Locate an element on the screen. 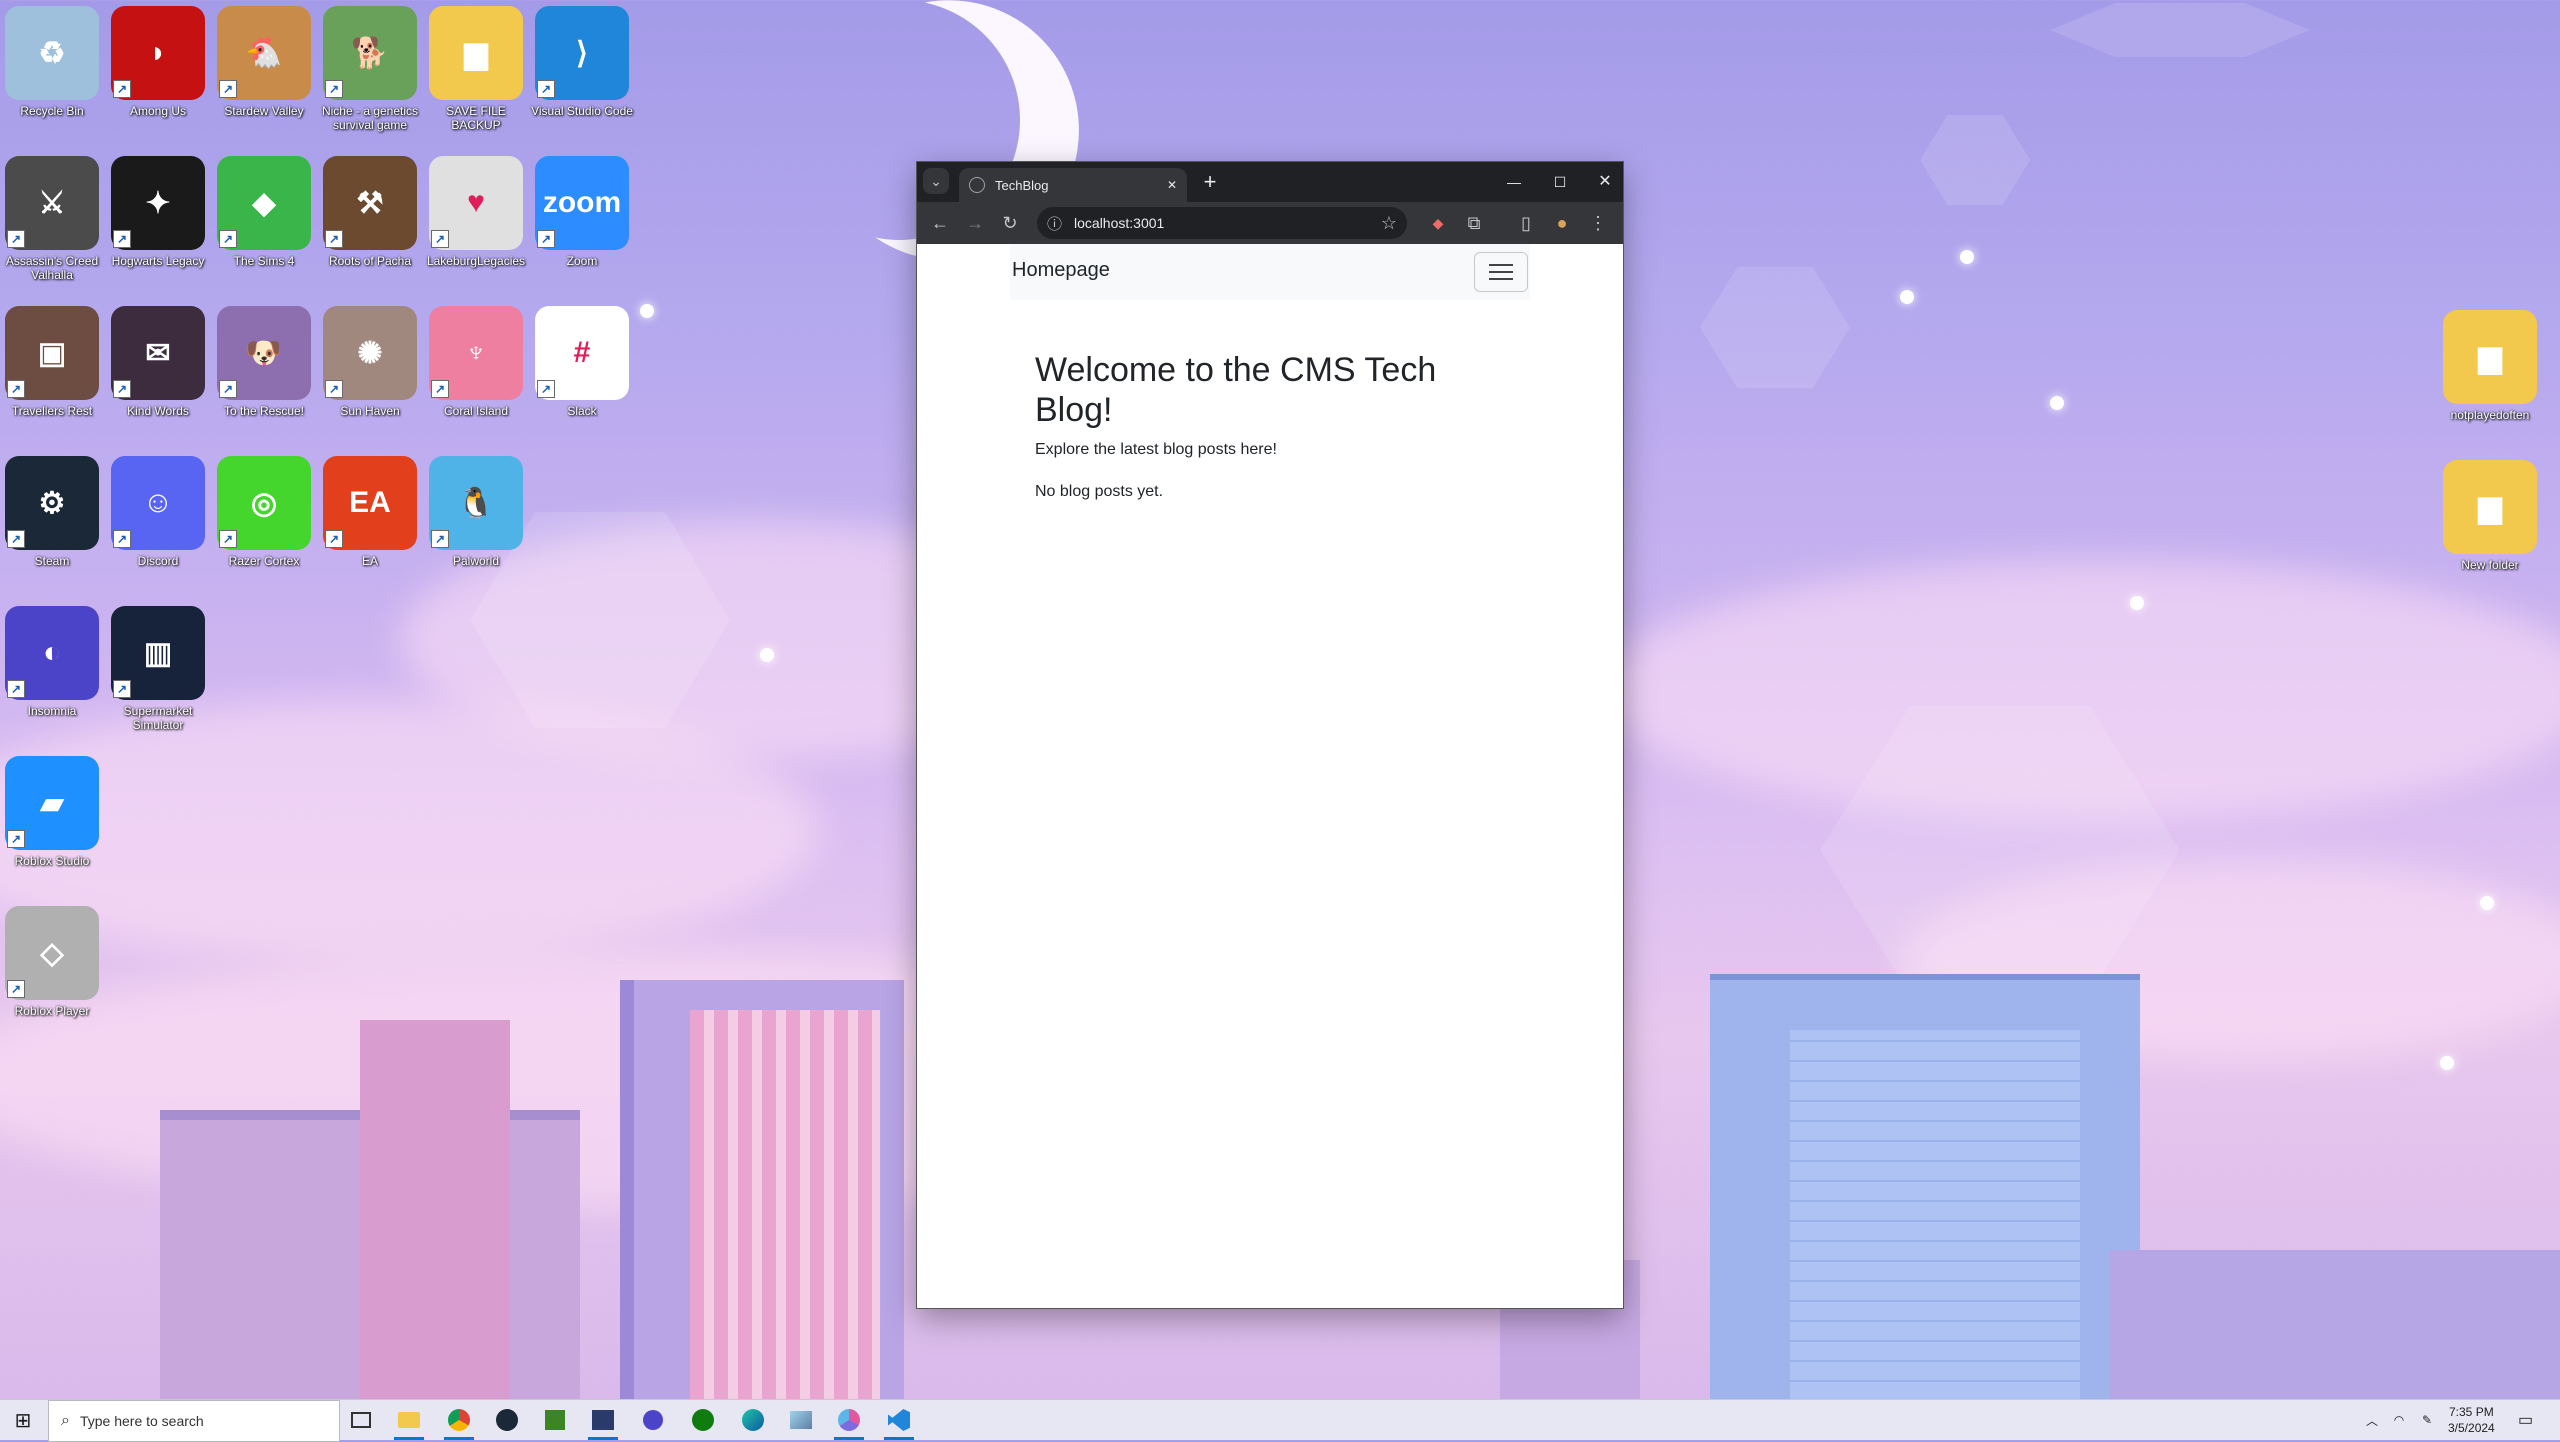 This screenshot has width=2560, height=1442. back-icon: ← is located at coordinates (940, 223).